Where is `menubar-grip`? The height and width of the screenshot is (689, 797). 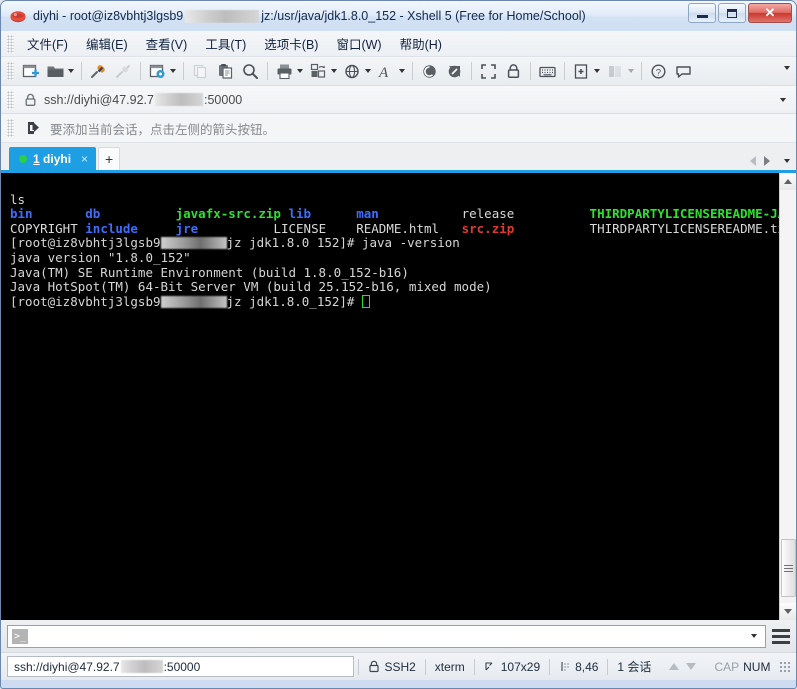
menubar-grip is located at coordinates (10, 43).